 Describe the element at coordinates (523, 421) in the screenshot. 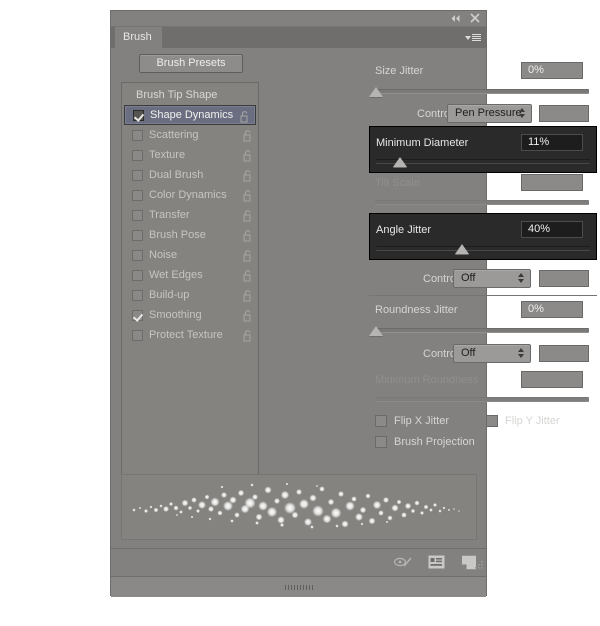

I see `flip-y-jitter-row: Flip Y Jitter` at that location.